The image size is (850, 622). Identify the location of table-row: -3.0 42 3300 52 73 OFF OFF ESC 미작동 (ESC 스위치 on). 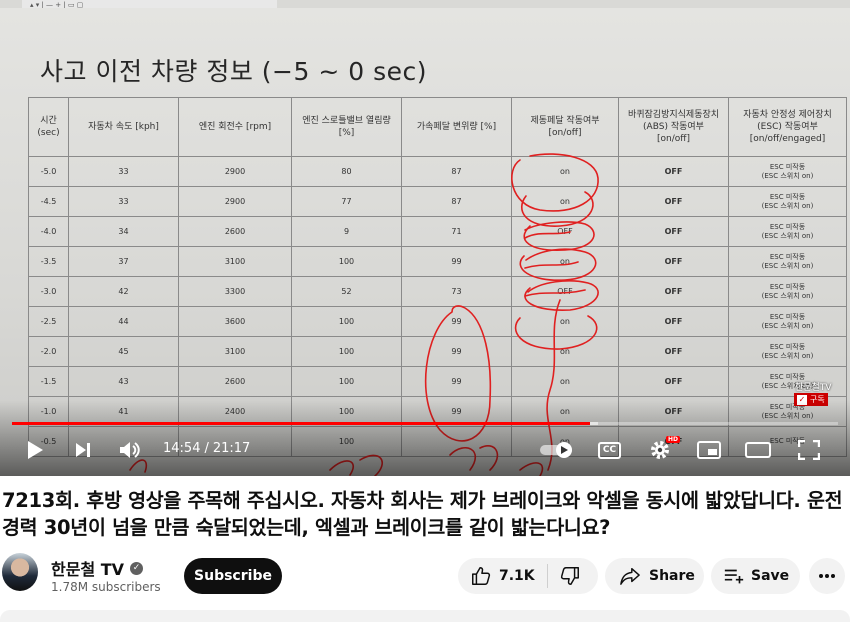
(437, 291).